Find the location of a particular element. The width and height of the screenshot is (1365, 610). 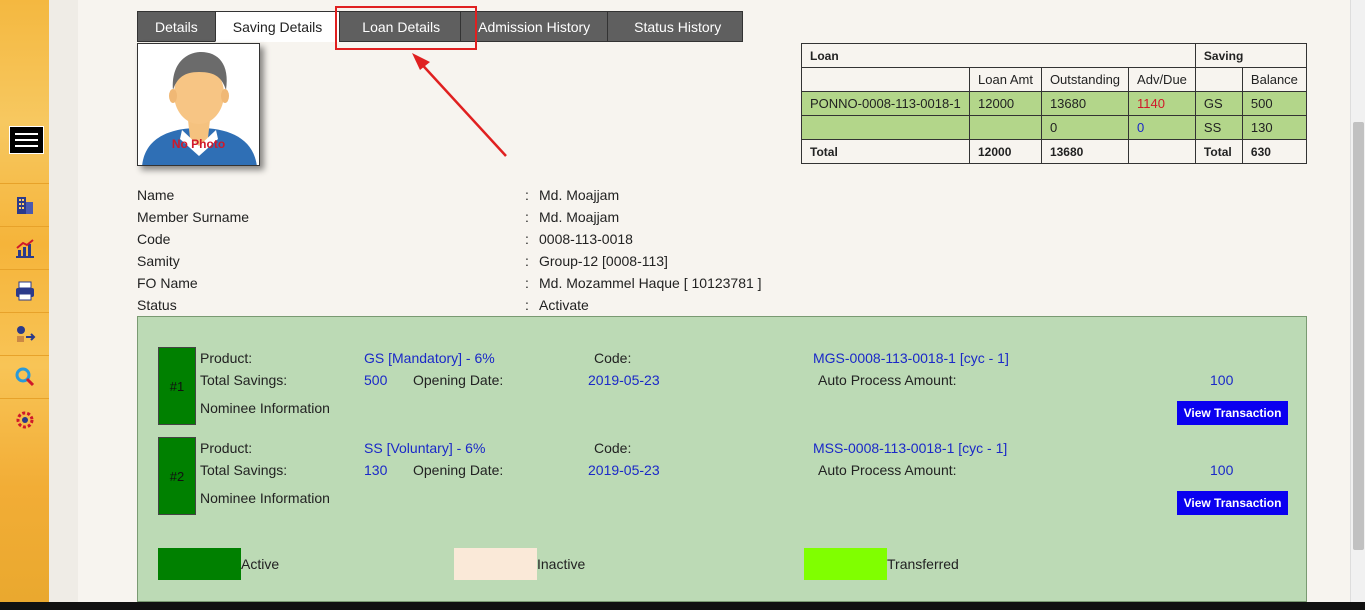

field-label: FO Name is located at coordinates (167, 283).